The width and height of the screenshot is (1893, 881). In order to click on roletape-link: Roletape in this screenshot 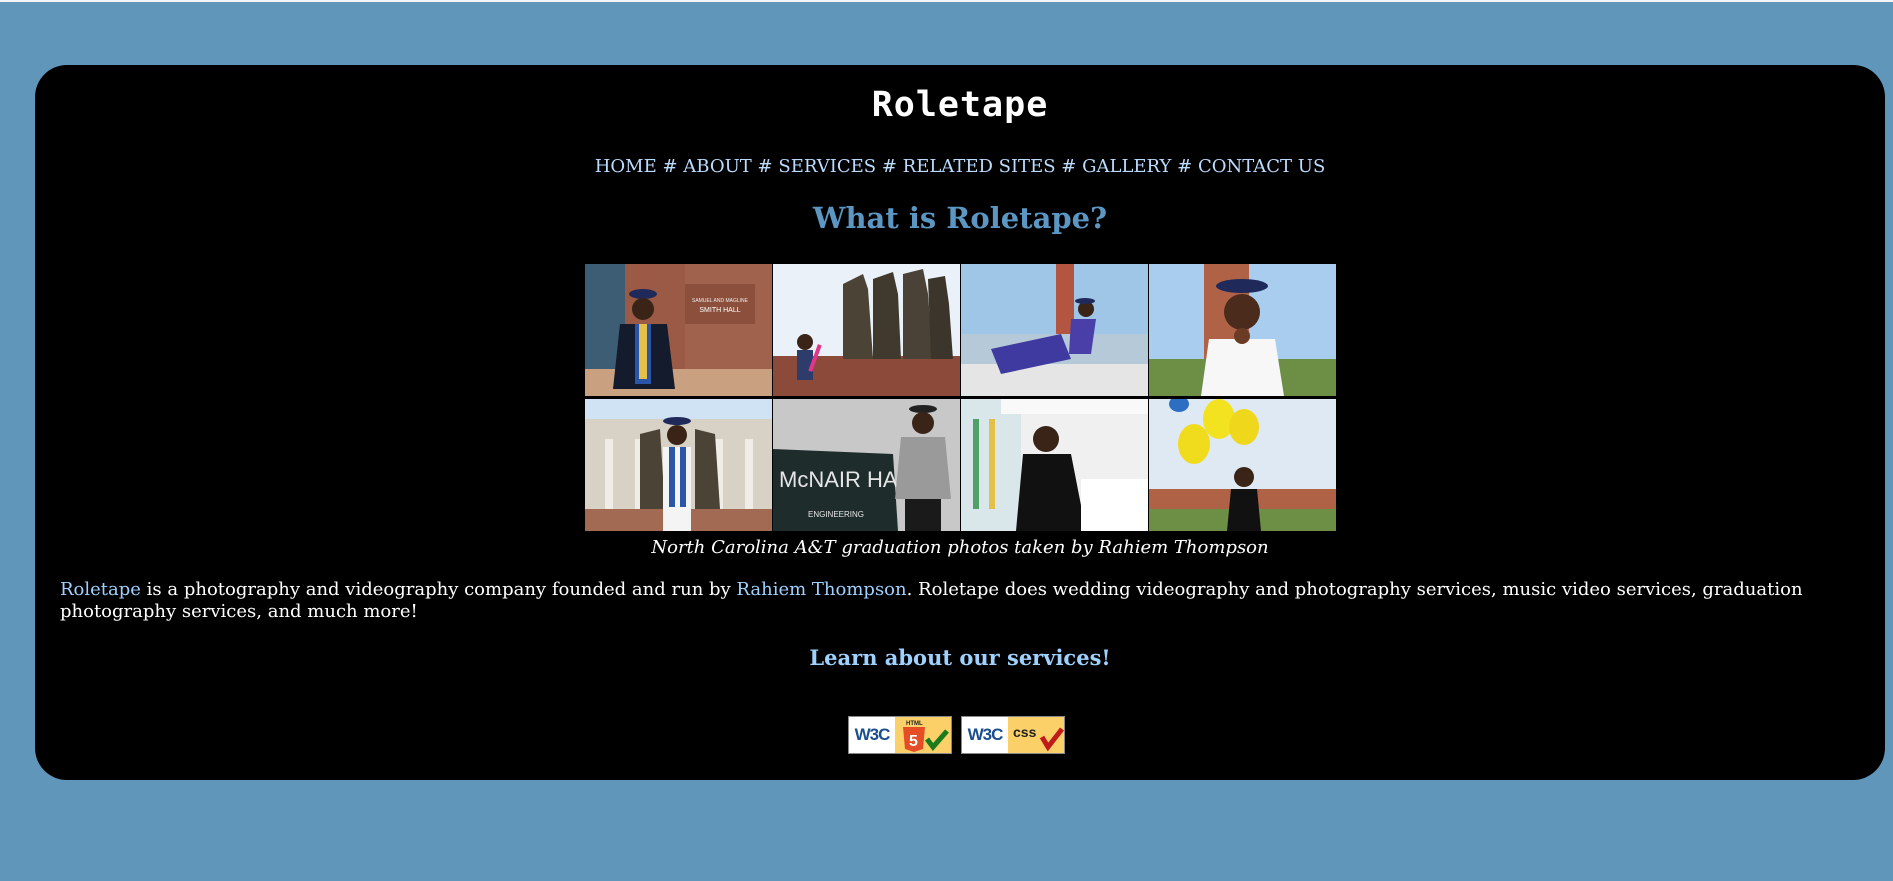, I will do `click(100, 589)`.